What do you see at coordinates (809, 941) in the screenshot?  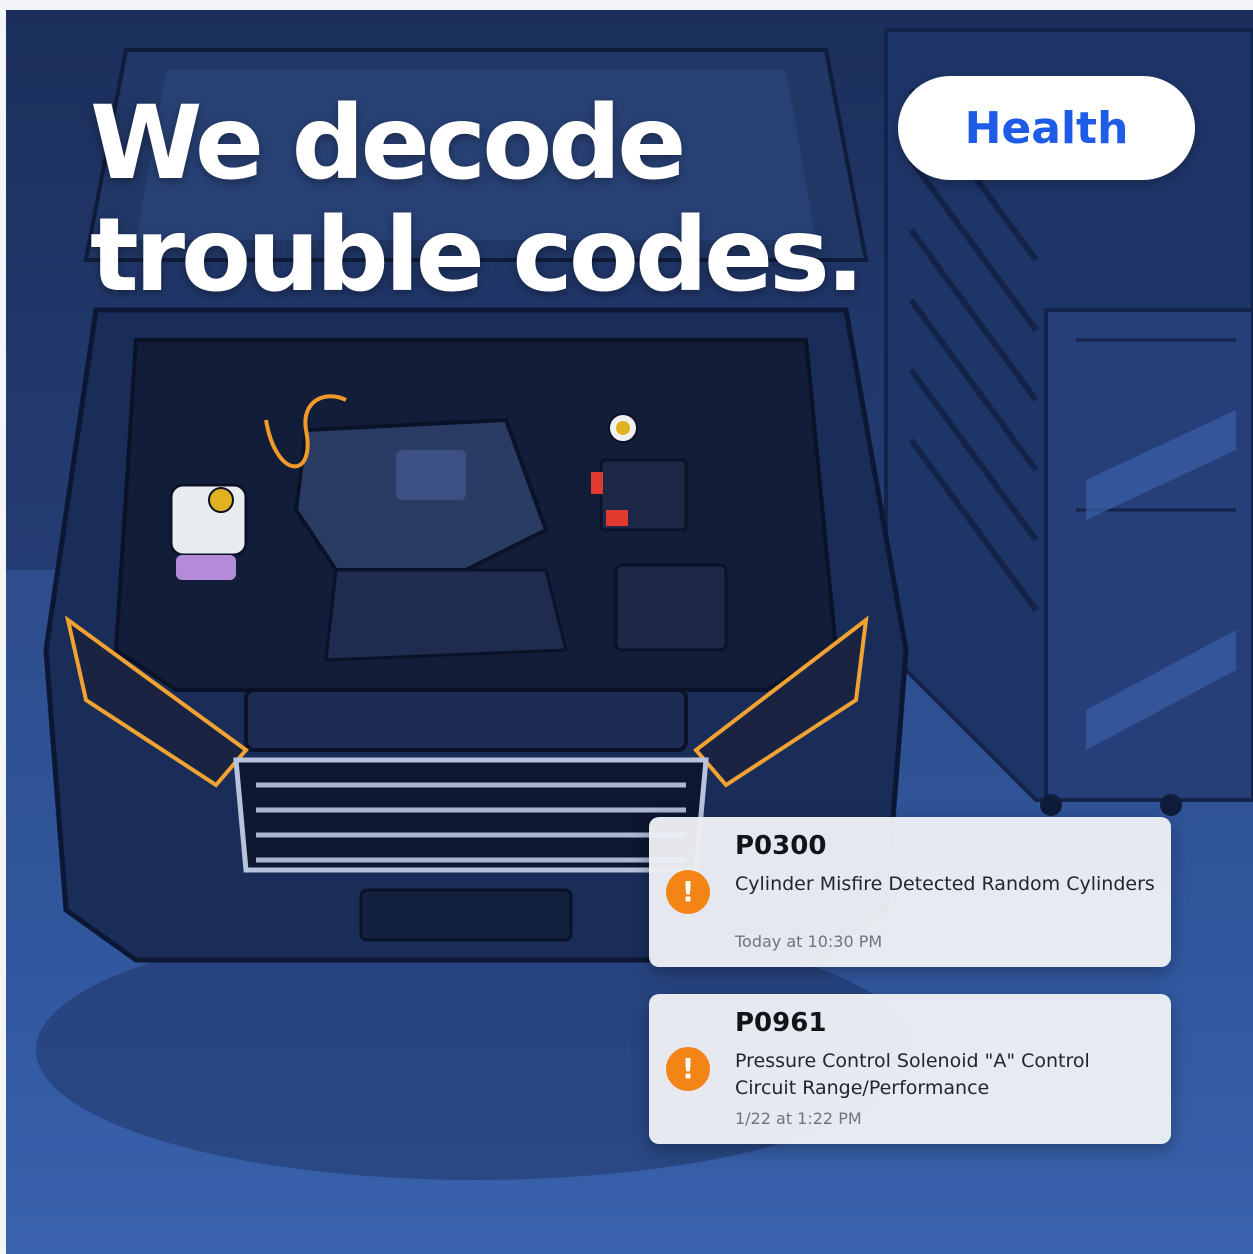 I see `notification-timestamp: Today at 10:30 PM` at bounding box center [809, 941].